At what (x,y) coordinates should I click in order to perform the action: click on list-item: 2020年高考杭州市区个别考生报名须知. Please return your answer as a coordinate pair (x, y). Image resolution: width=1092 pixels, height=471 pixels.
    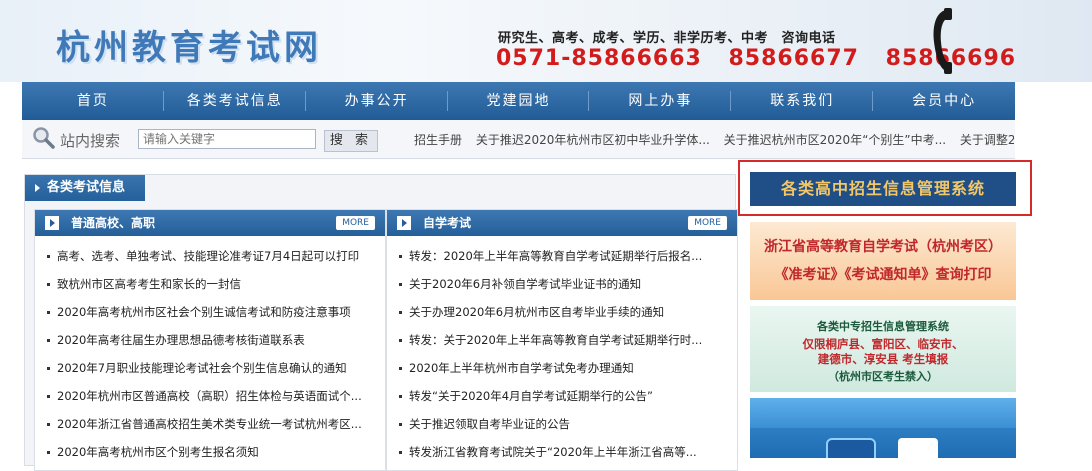
    Looking at the image, I should click on (210, 452).